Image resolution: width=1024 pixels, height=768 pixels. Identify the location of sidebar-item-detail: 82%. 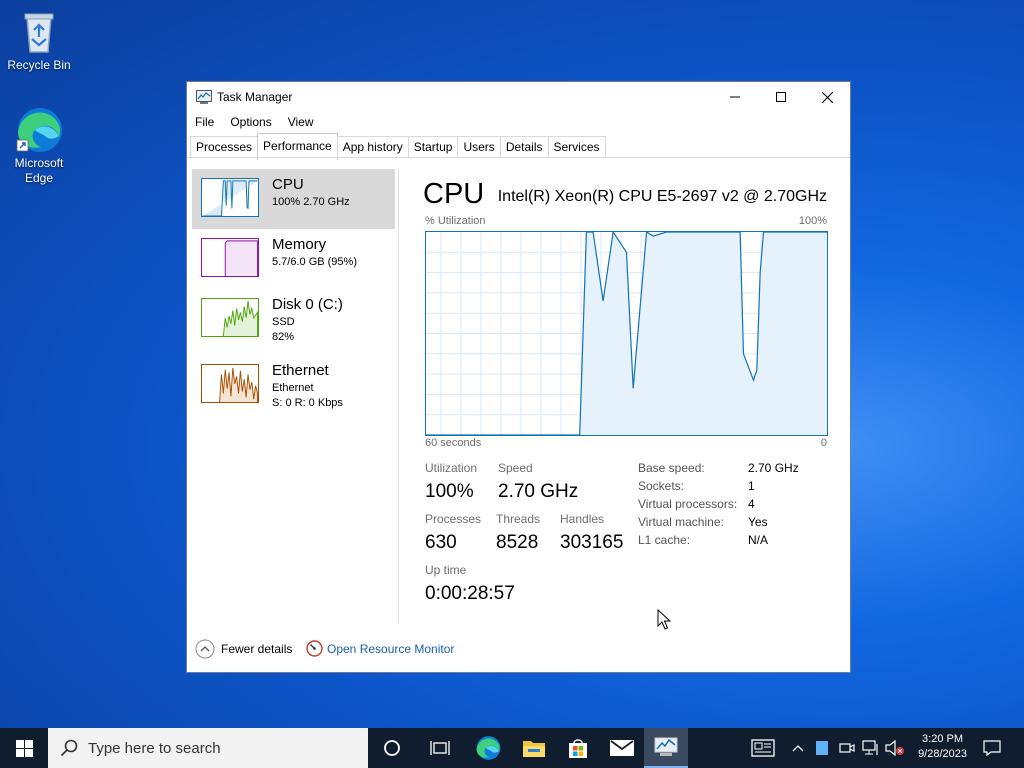
(283, 337).